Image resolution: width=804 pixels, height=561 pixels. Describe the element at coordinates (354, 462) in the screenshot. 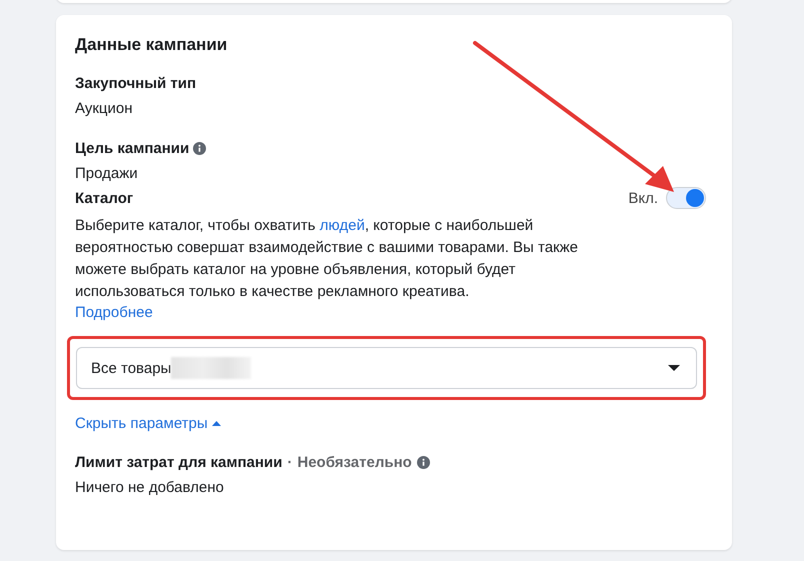

I see `optional-label: Необязательно` at that location.